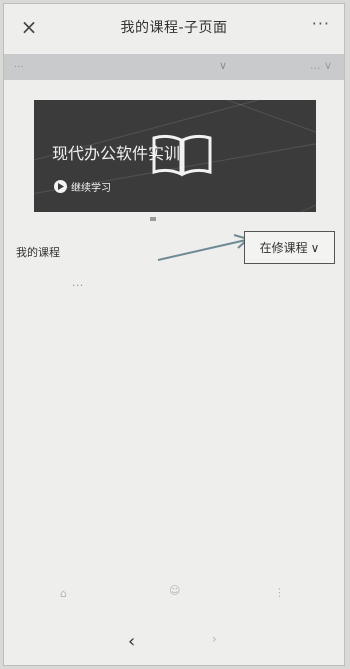  Describe the element at coordinates (38, 252) in the screenshot. I see `my-courses-label: 我的课程` at that location.